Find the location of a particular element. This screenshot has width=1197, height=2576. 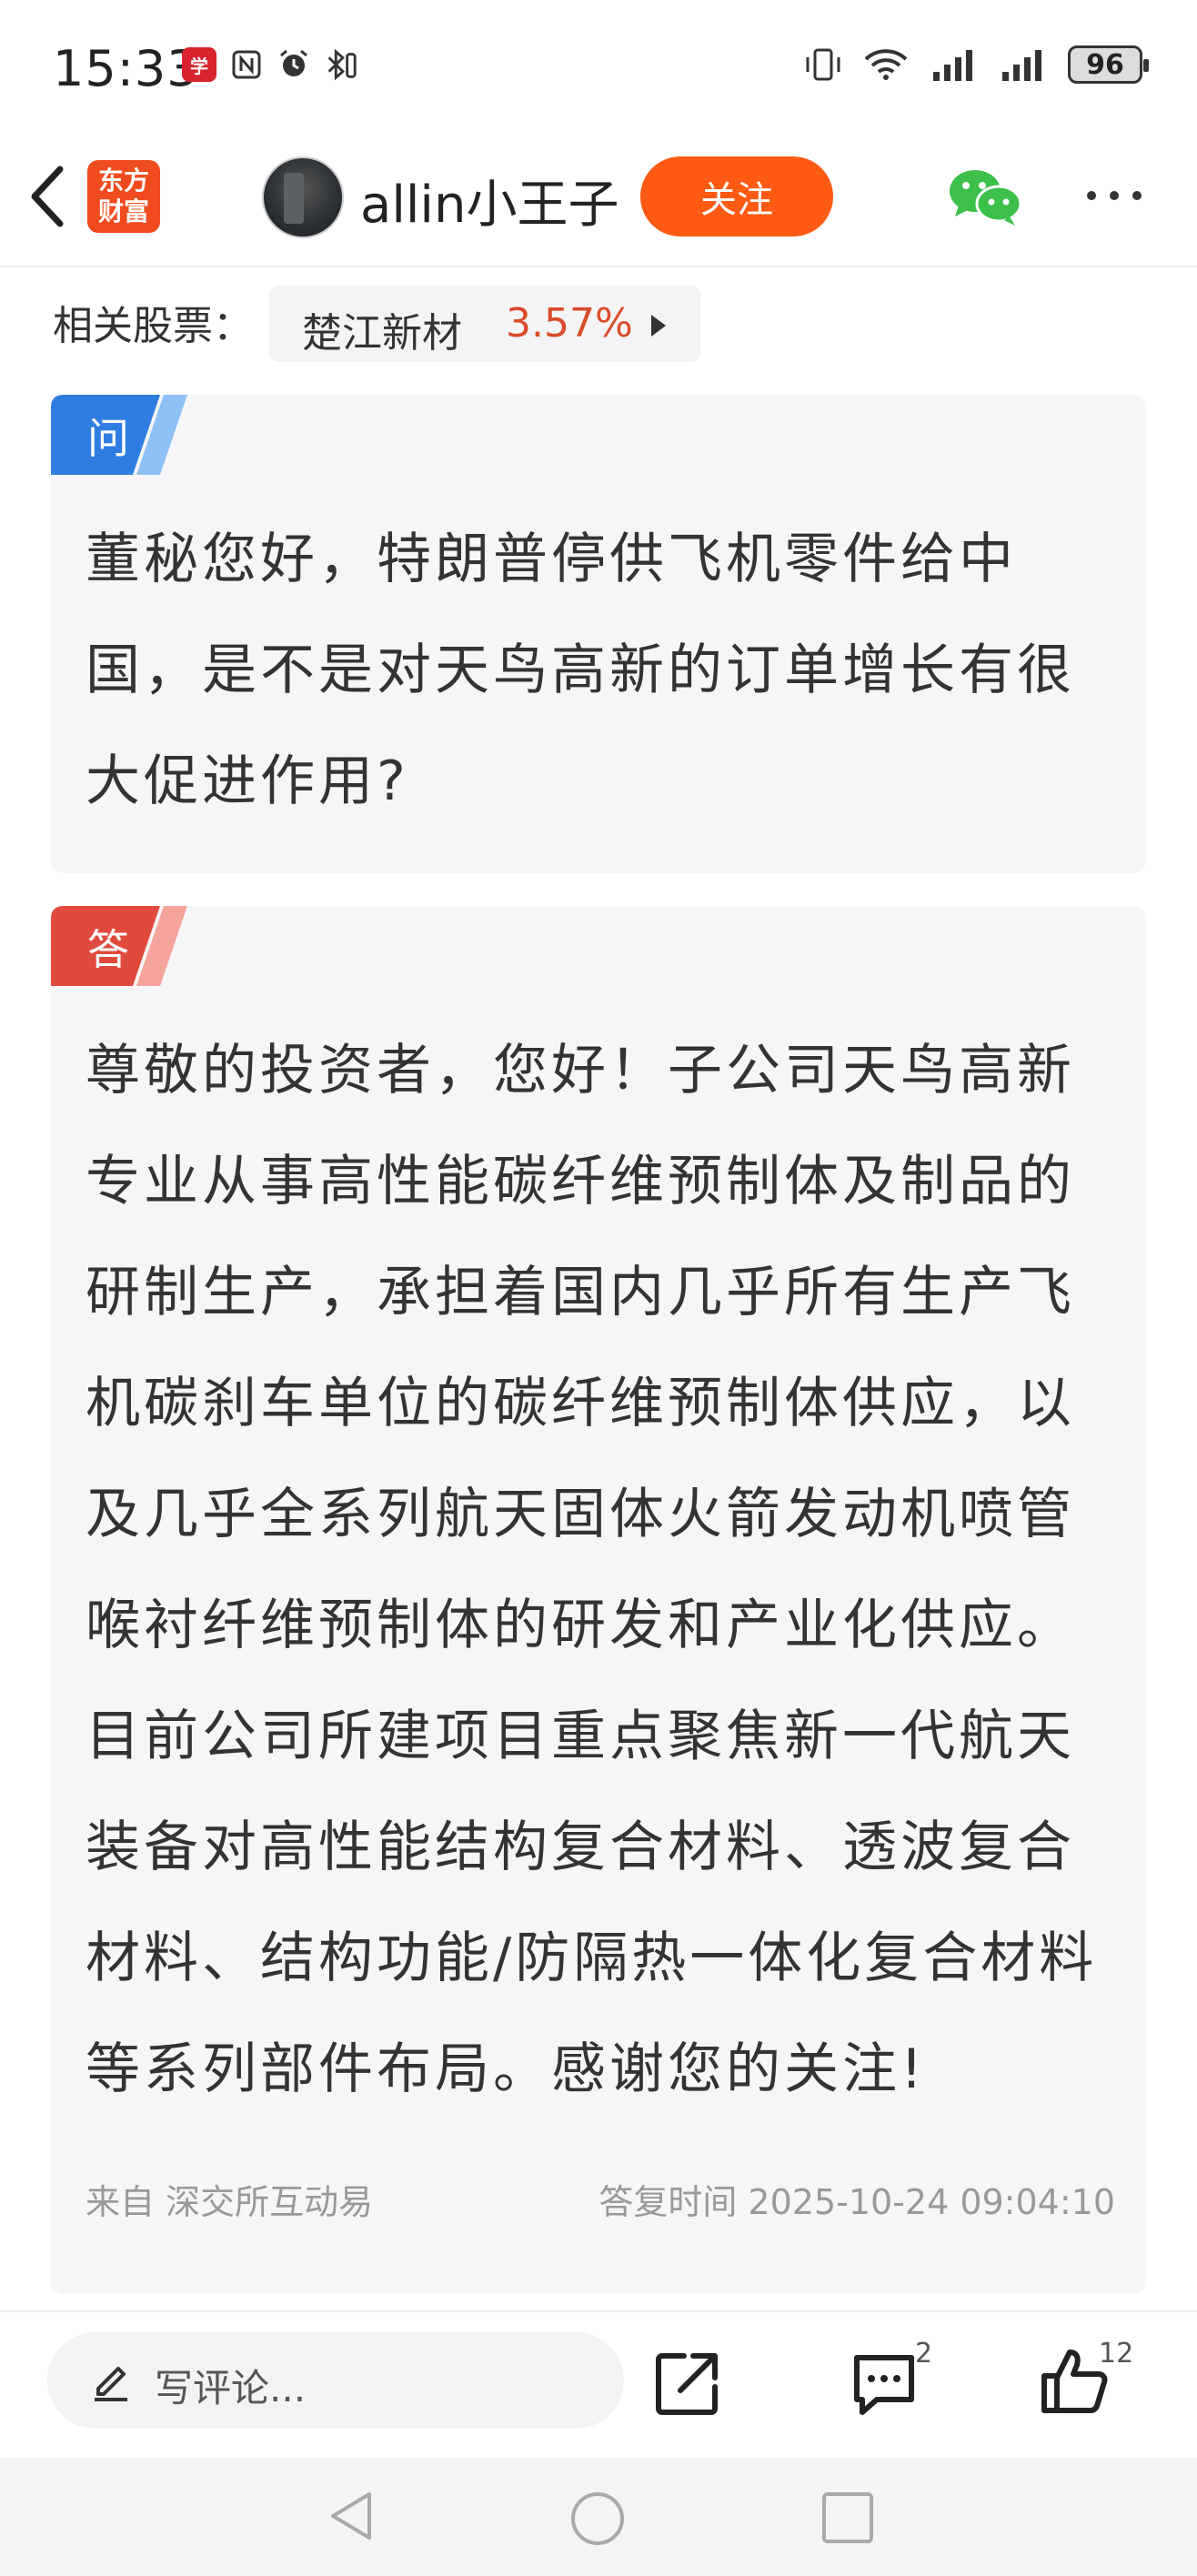

alarm-icon is located at coordinates (294, 64).